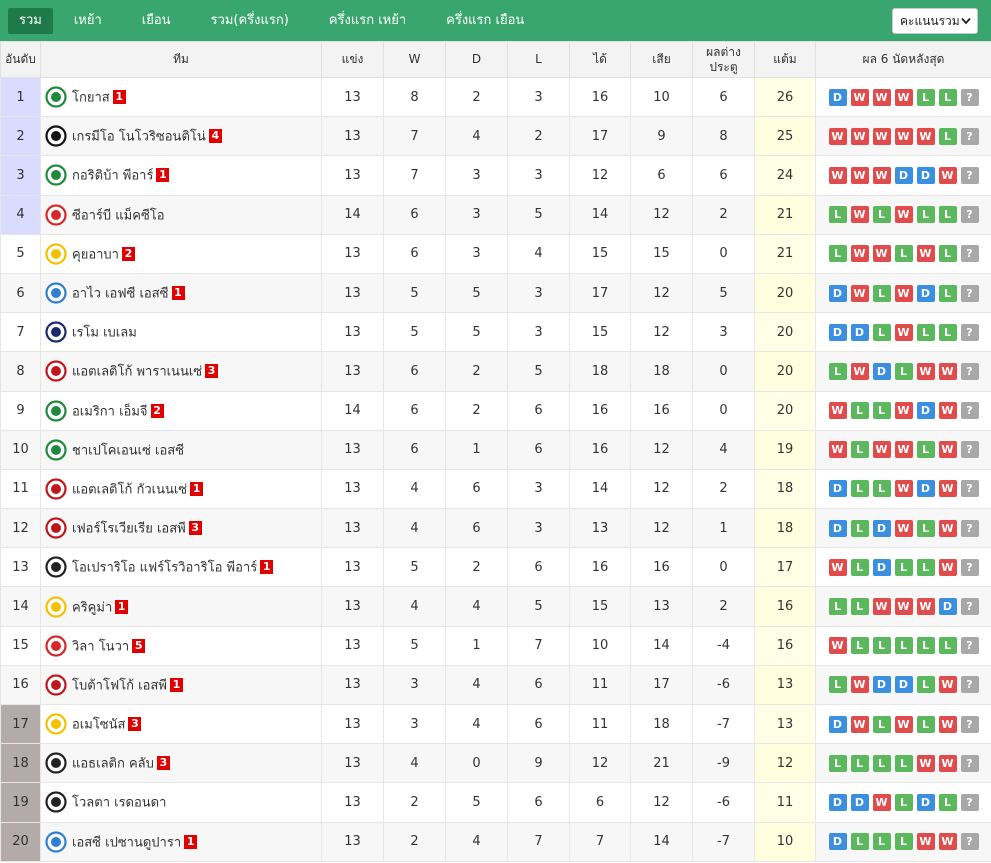  What do you see at coordinates (164, 568) in the screenshot?
I see `team-name-link: โอเปราริโอ แฟร์โรวิอาริโอ พีอาร์` at bounding box center [164, 568].